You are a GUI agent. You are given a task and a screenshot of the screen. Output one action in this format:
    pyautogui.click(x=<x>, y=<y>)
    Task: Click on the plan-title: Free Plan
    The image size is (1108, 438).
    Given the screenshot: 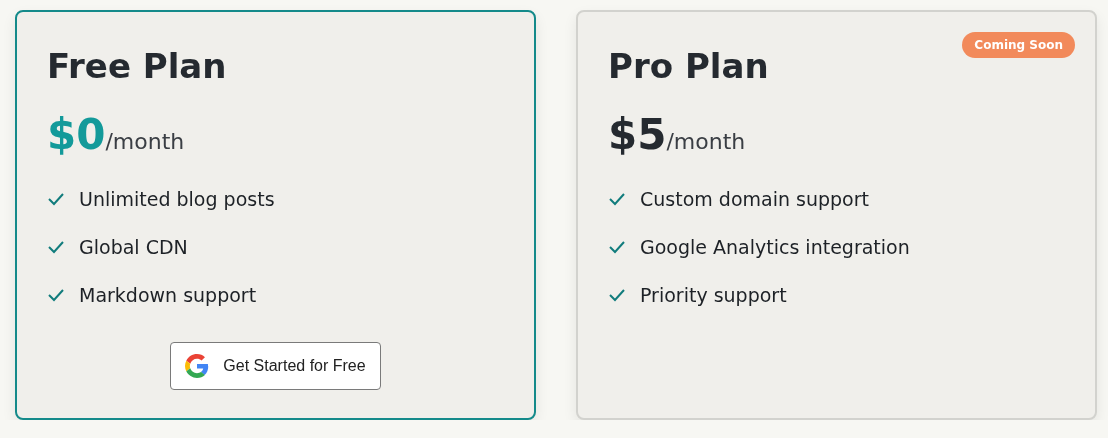 What is the action you would take?
    pyautogui.click(x=137, y=66)
    